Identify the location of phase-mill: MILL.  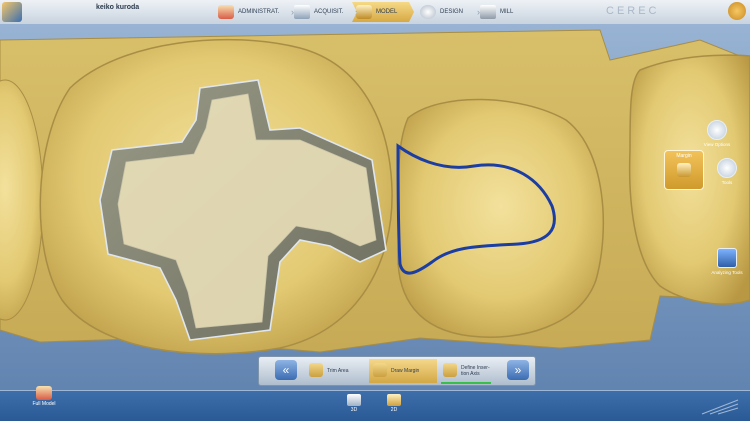
(503, 12).